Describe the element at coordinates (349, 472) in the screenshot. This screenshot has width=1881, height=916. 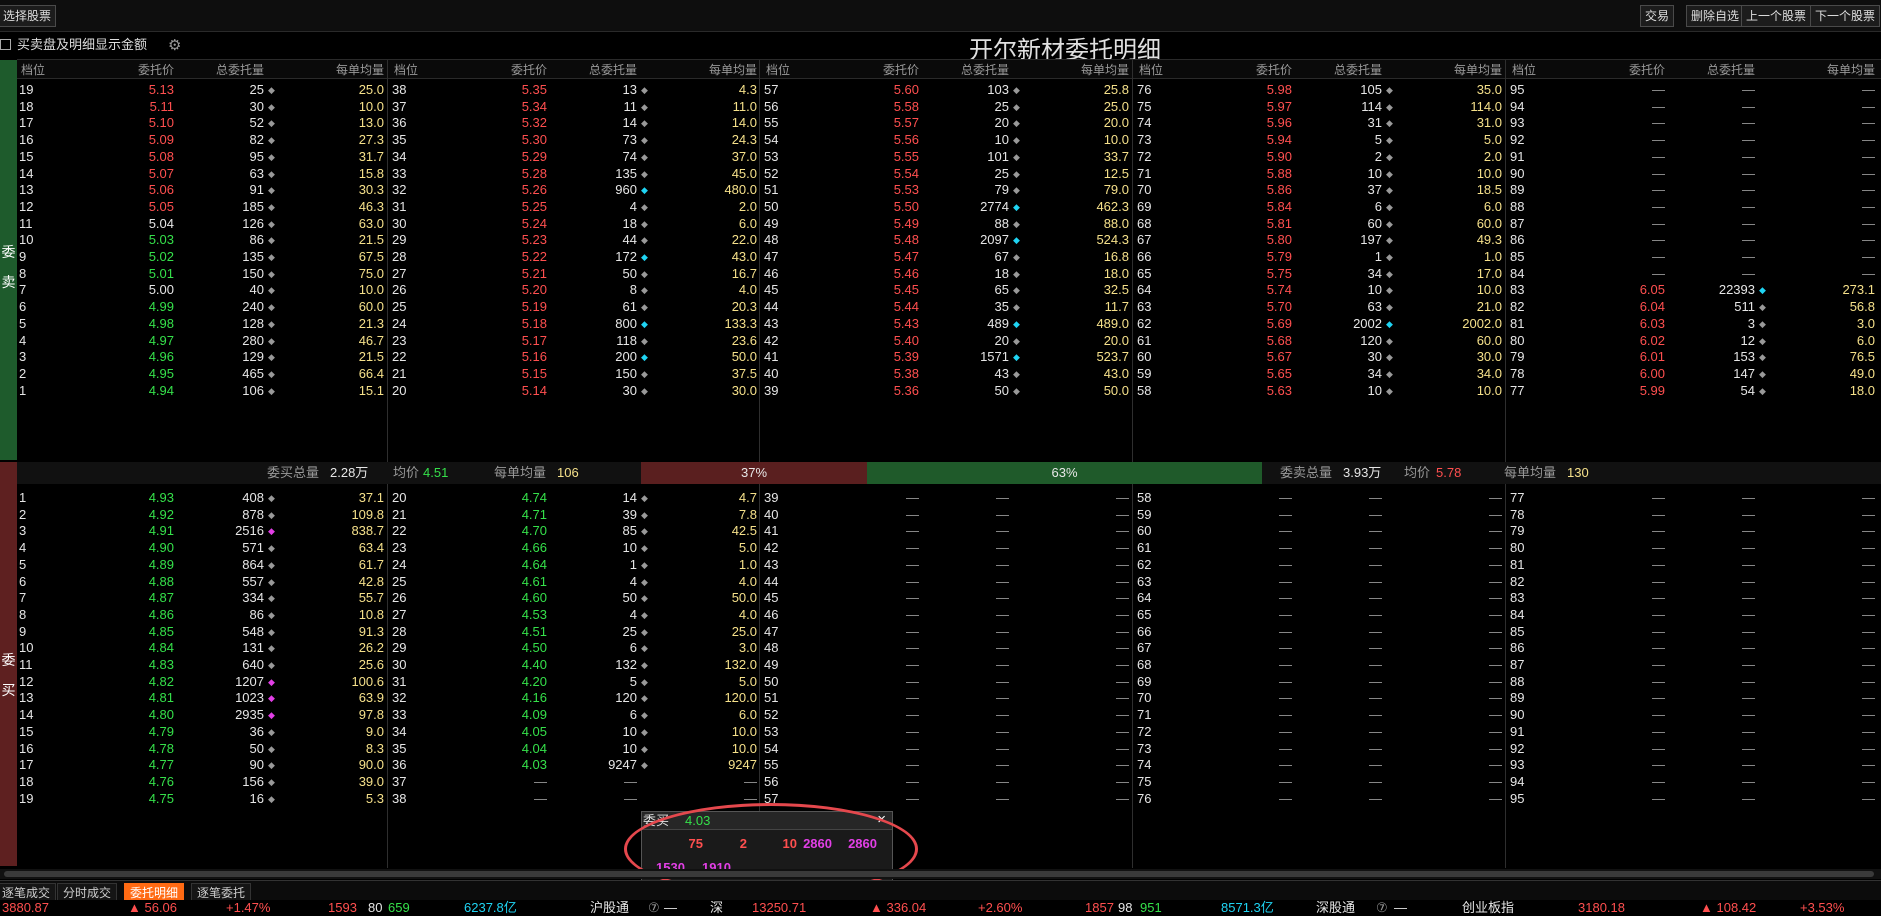
I see `buy-total-value: 2.28万` at that location.